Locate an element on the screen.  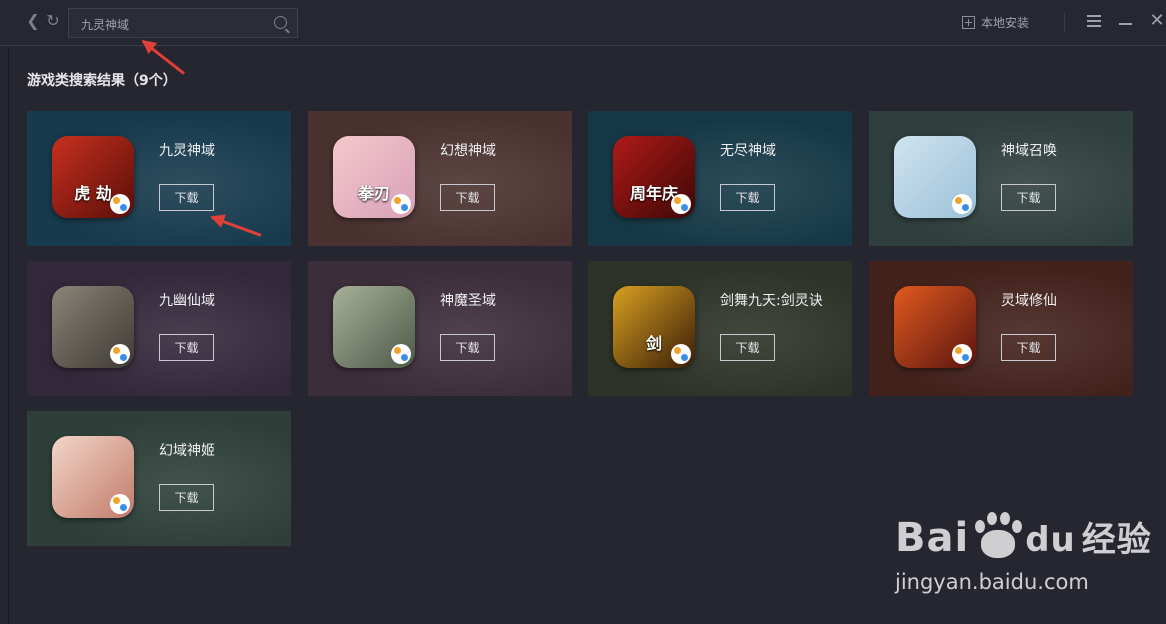
top-bar: ❮ ↻ 本地安装 ✕ is located at coordinates (583, 23).